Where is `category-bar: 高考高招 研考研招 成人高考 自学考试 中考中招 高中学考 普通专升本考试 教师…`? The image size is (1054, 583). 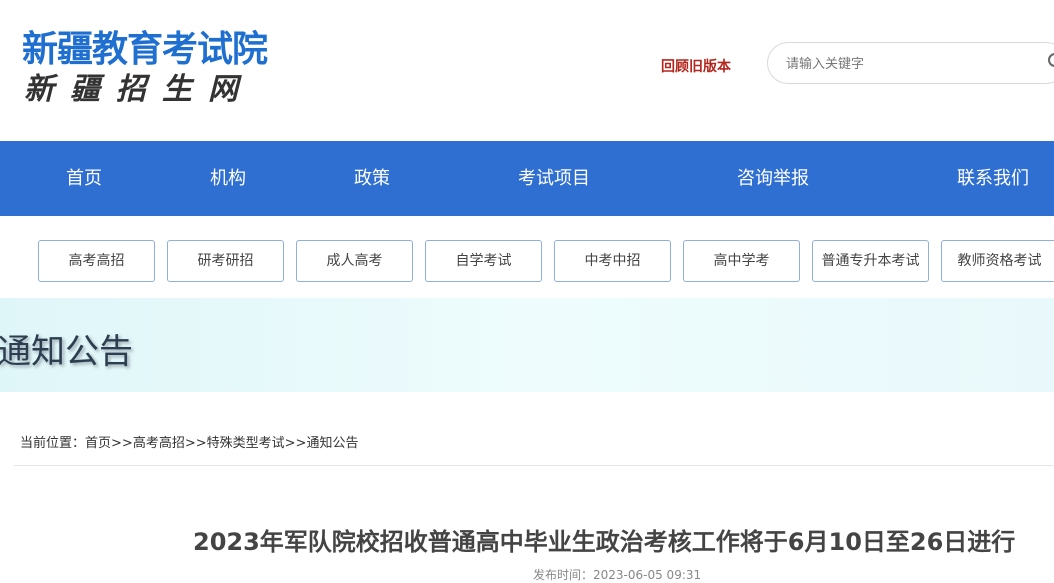
category-bar: 高考高招 研考研招 成人高考 自学考试 中考中招 高中学考 普通专升本考试 教师… is located at coordinates (527, 257).